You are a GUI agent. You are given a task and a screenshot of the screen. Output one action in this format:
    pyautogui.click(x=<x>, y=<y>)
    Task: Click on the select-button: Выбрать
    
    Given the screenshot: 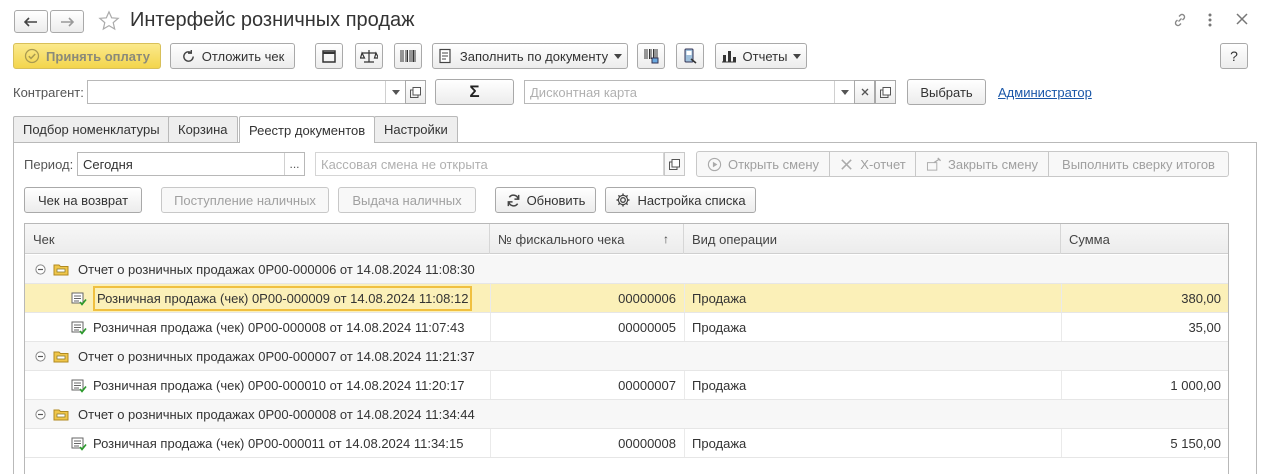 What is the action you would take?
    pyautogui.click(x=946, y=92)
    